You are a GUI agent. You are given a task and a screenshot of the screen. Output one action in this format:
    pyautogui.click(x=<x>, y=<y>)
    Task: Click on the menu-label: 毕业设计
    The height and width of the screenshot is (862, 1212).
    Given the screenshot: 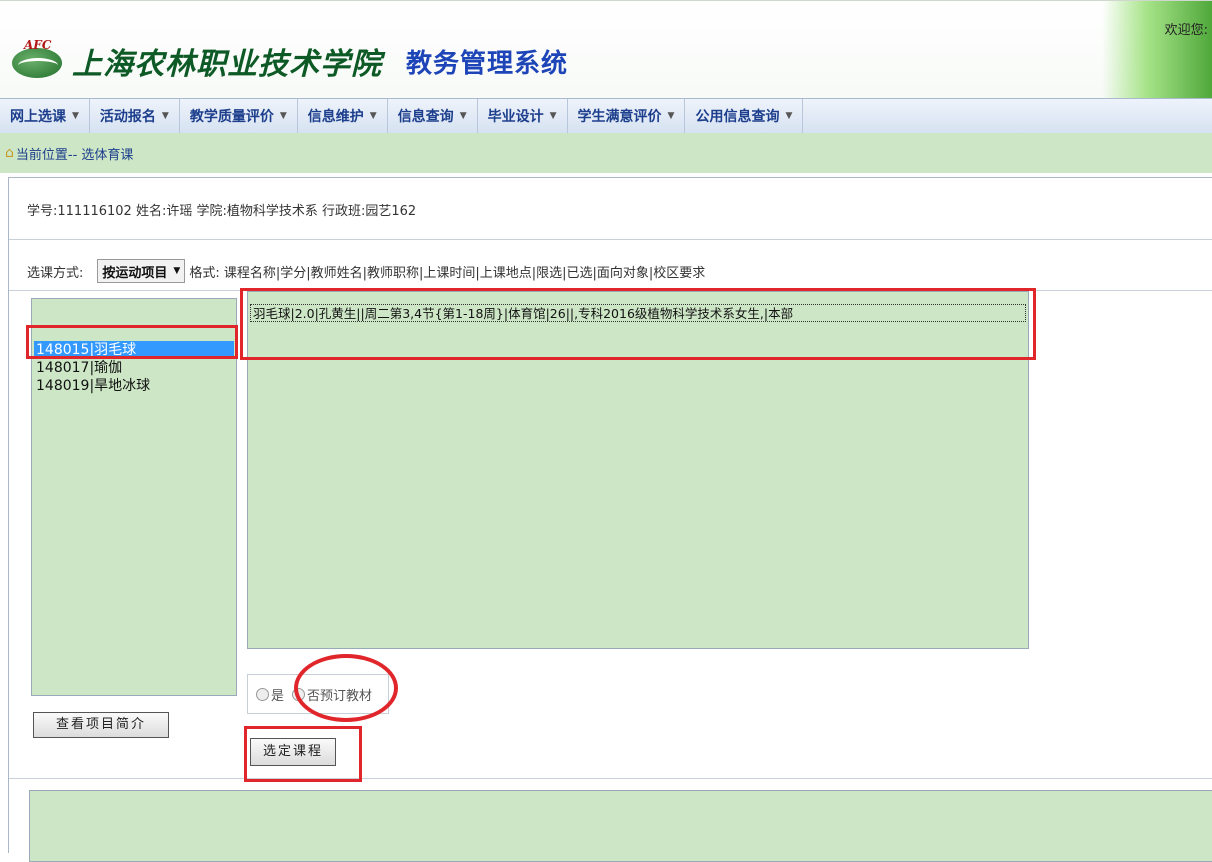 What is the action you would take?
    pyautogui.click(x=515, y=117)
    